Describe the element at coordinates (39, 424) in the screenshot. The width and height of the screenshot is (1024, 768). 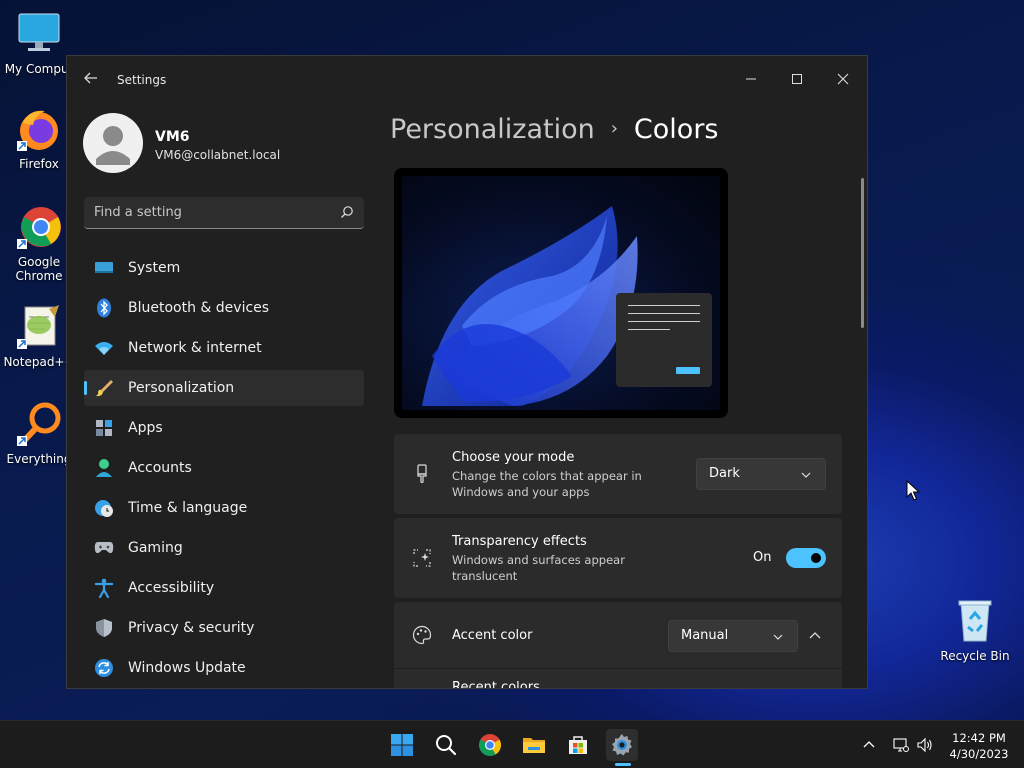
I see `everything-search-icon` at that location.